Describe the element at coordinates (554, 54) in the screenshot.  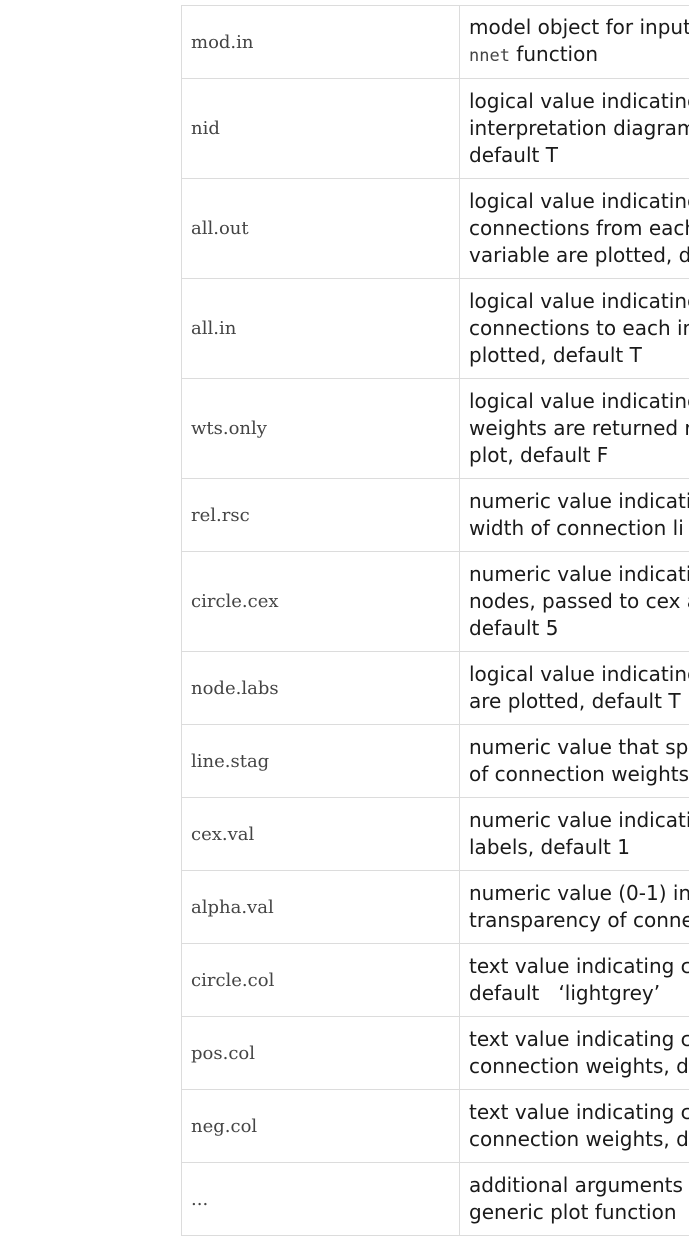
I see `description-text: function` at that location.